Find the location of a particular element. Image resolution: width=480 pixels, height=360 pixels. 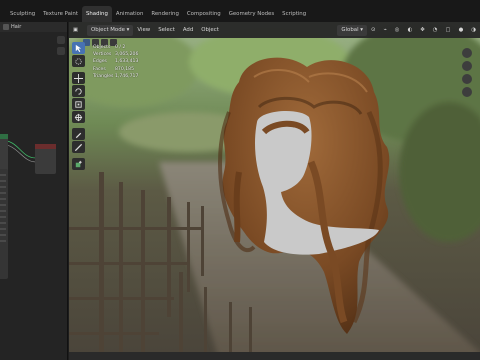

visibility-icon: ◐ is located at coordinates (410, 30).